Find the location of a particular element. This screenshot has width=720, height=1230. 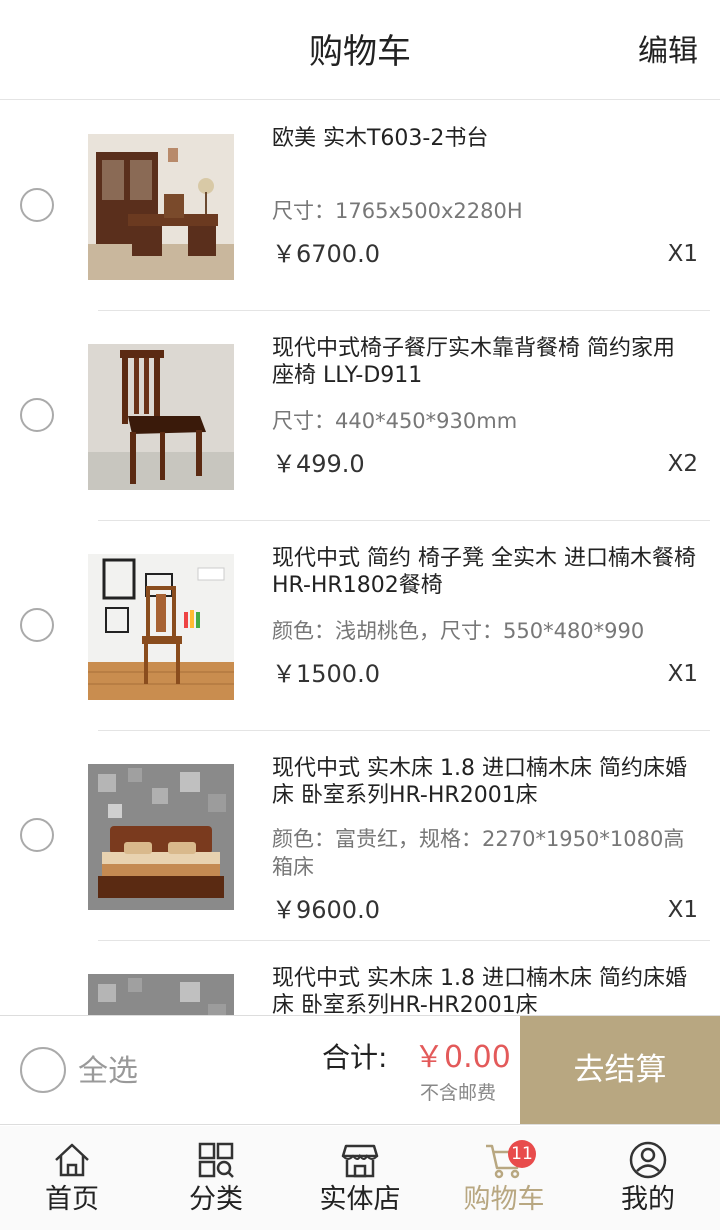

tab-label: 首页 is located at coordinates (72, 1199).